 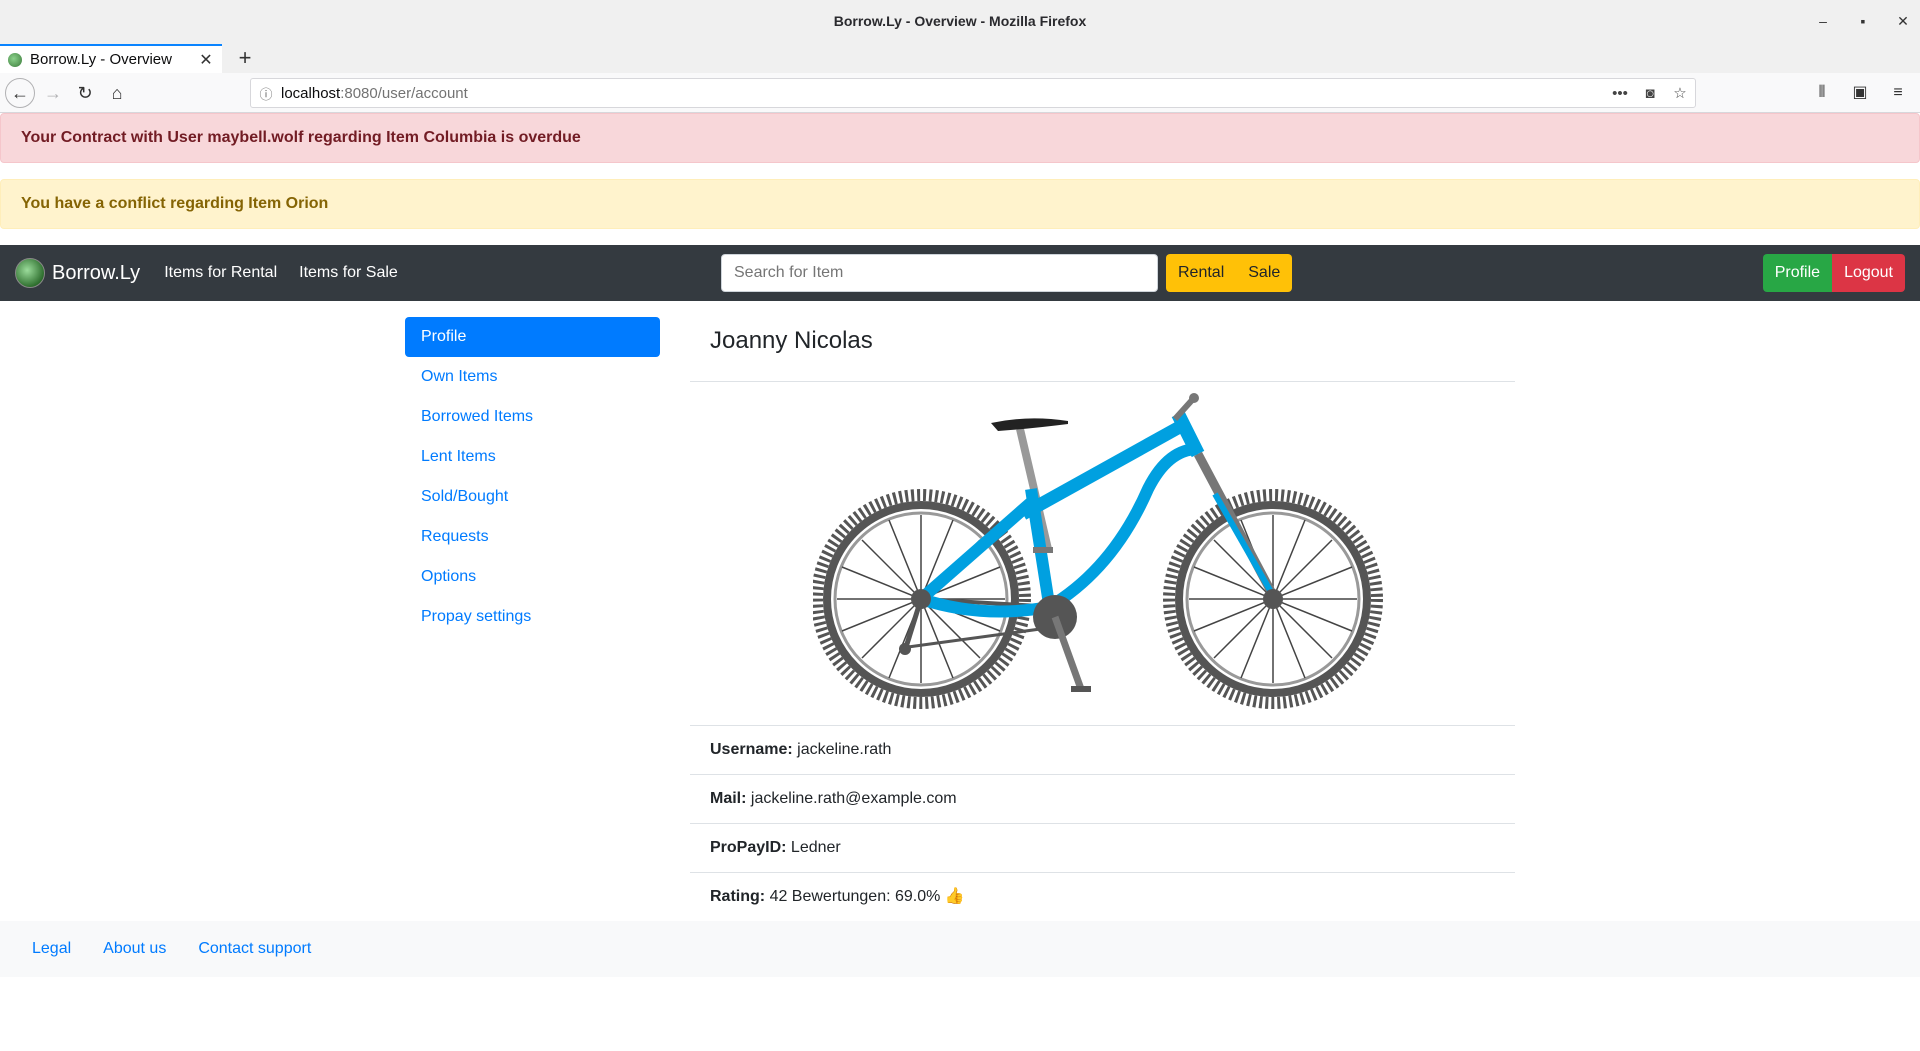 What do you see at coordinates (791, 340) in the screenshot?
I see `profile-name: Joanny Nicolas` at bounding box center [791, 340].